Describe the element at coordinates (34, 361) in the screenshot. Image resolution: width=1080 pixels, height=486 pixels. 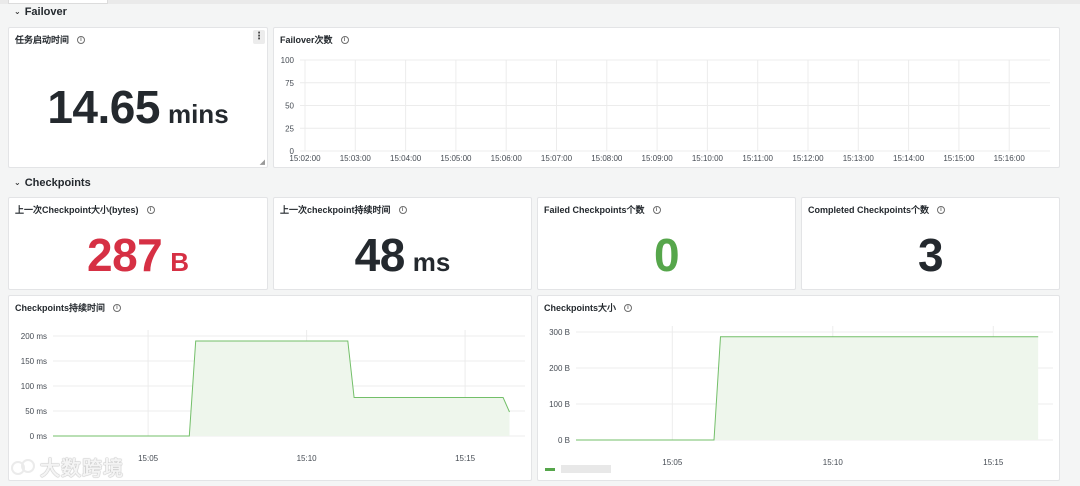
I see `y-tick-label: 150 ms` at that location.